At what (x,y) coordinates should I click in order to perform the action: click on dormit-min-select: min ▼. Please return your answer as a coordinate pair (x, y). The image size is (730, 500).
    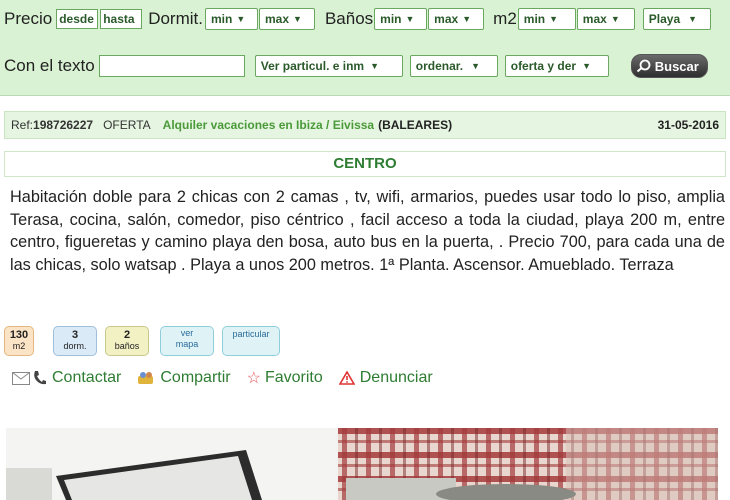
    Looking at the image, I should click on (231, 19).